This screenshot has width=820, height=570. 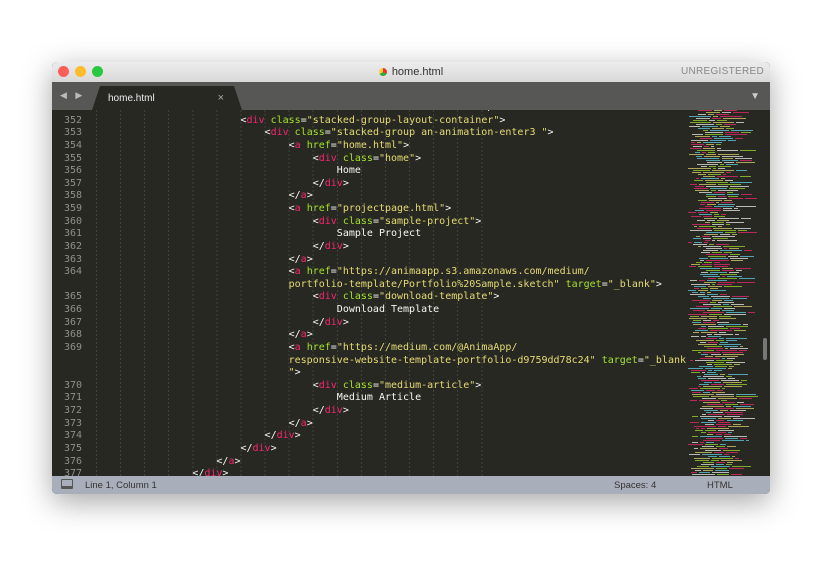 I want to click on token: class, so click(x=354, y=221).